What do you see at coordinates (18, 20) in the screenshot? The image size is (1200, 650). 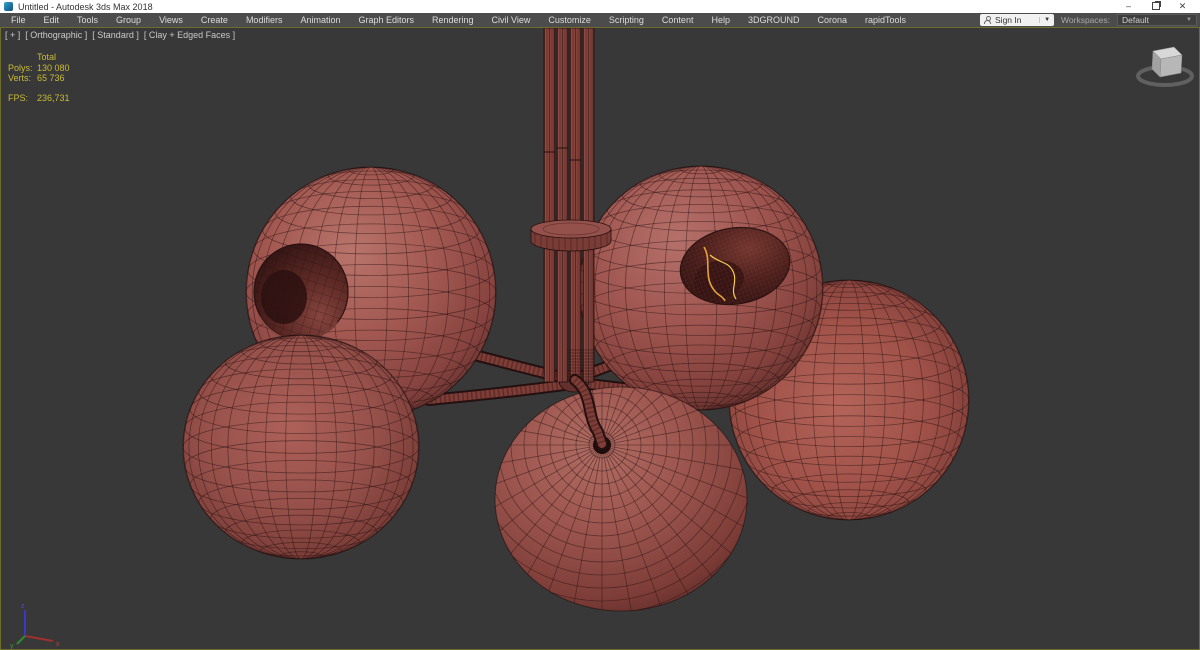 I see `menu-item-file: File` at bounding box center [18, 20].